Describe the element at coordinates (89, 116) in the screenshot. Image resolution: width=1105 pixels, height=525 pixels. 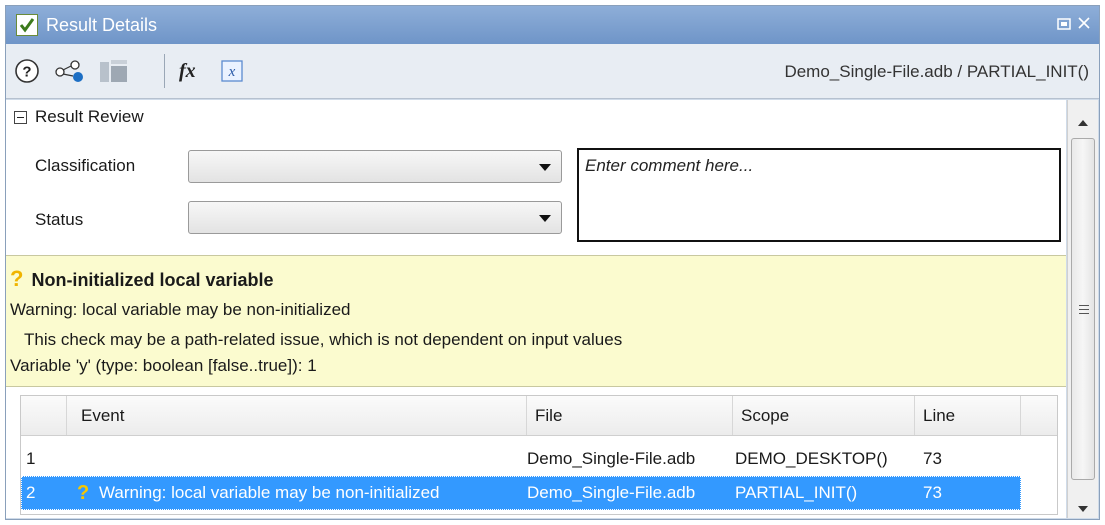
I see `result-review-label: Result Review` at that location.